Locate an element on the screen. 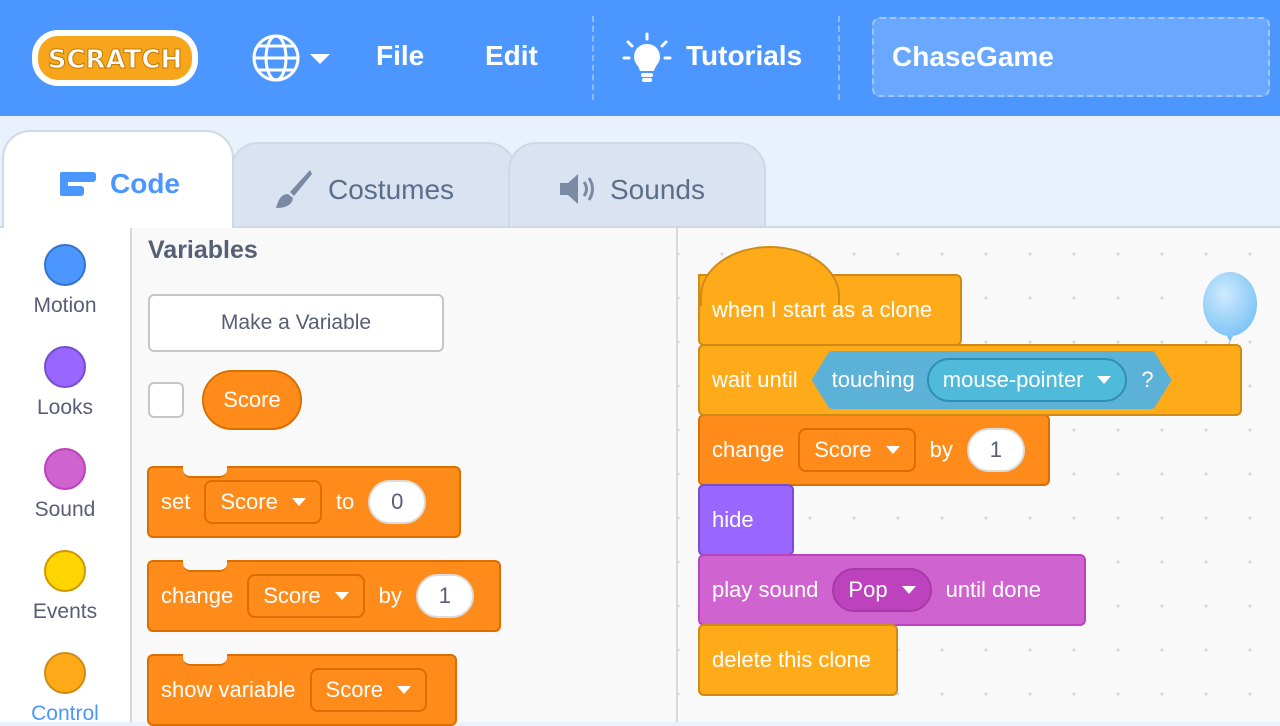 Image resolution: width=1280 pixels, height=726 pixels. balloon-sprite-icon is located at coordinates (1230, 313).